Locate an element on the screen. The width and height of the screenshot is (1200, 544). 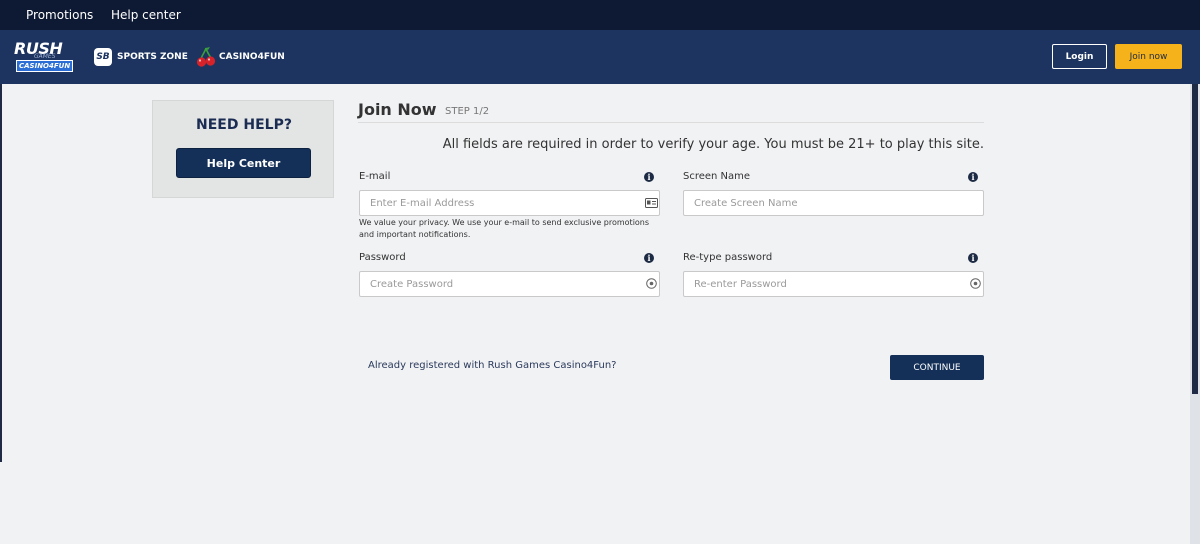
rush-games-logo: RUSH GAMES CASINO4FUN is located at coordinates (44, 56).